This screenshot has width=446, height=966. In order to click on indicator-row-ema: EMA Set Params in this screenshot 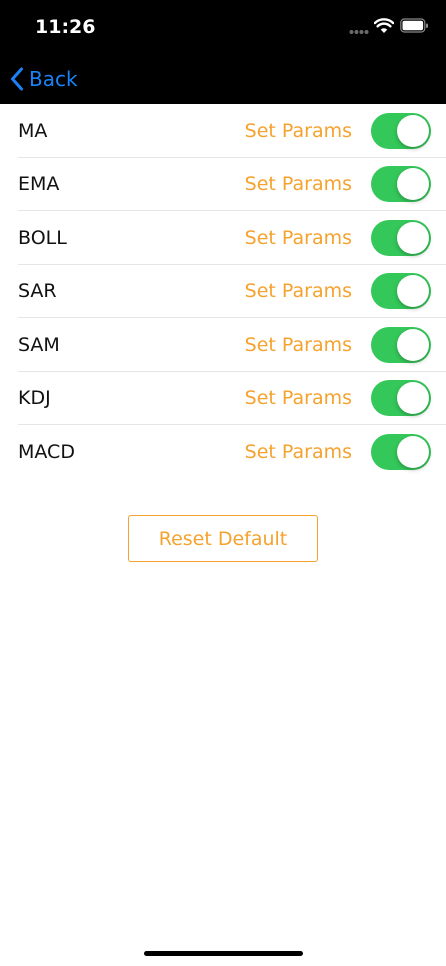, I will do `click(223, 185)`.